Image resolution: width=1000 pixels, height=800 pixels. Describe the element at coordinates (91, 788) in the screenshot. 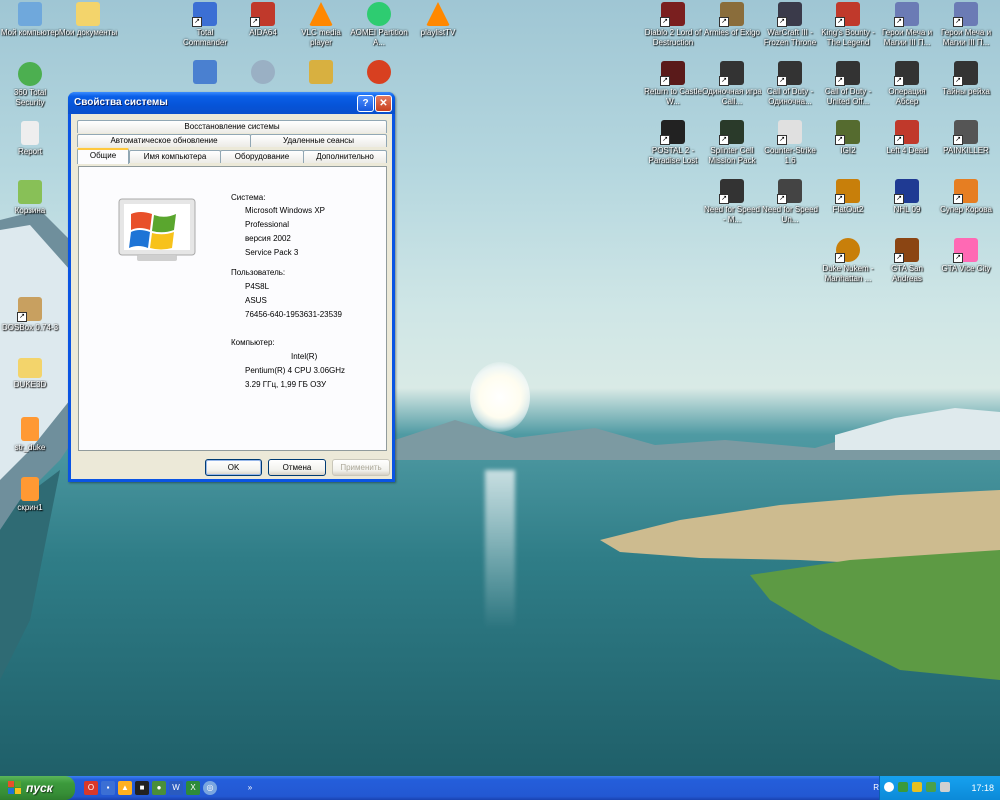

I see `quicklaunch-opera-icon: O` at that location.